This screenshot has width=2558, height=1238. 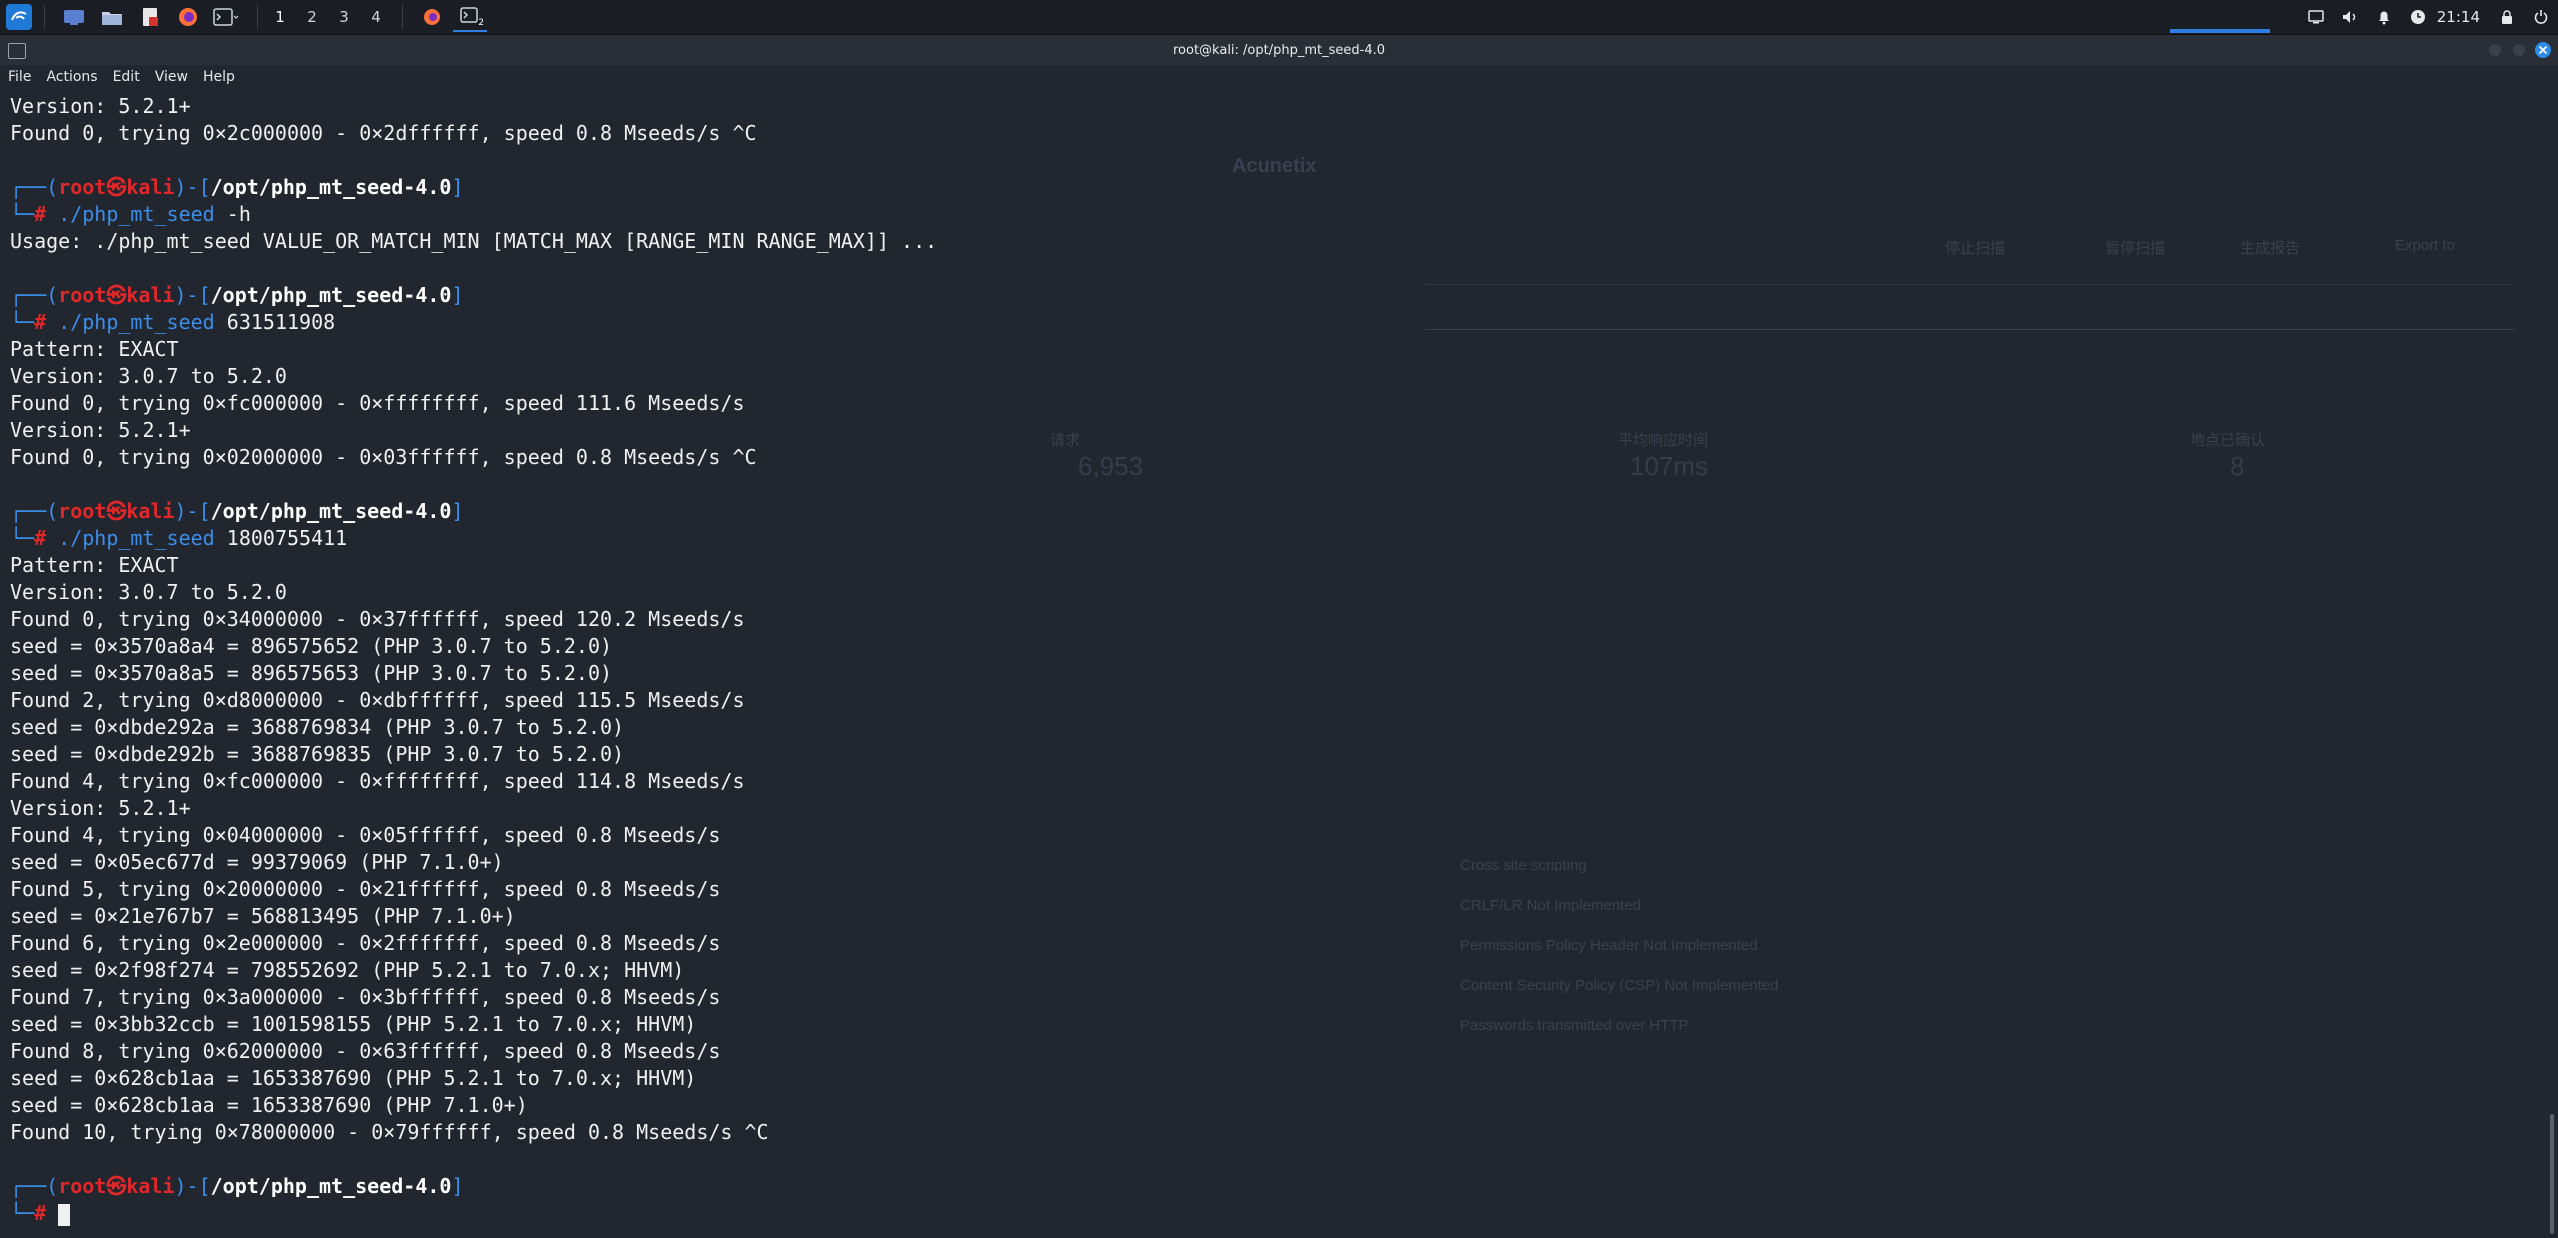 I want to click on minimize-icon, so click(x=2495, y=50).